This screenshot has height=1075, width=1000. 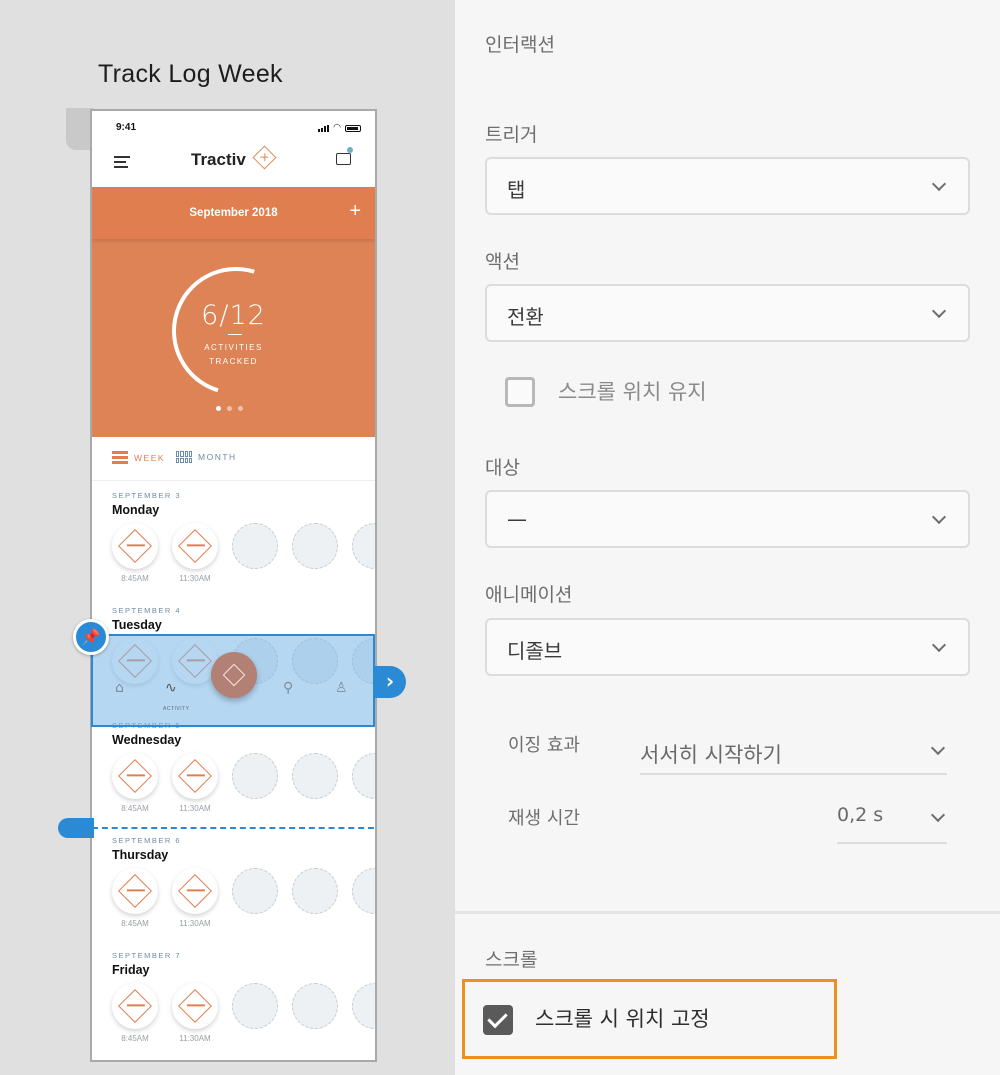 What do you see at coordinates (353, 128) in the screenshot?
I see `battery-icon` at bounding box center [353, 128].